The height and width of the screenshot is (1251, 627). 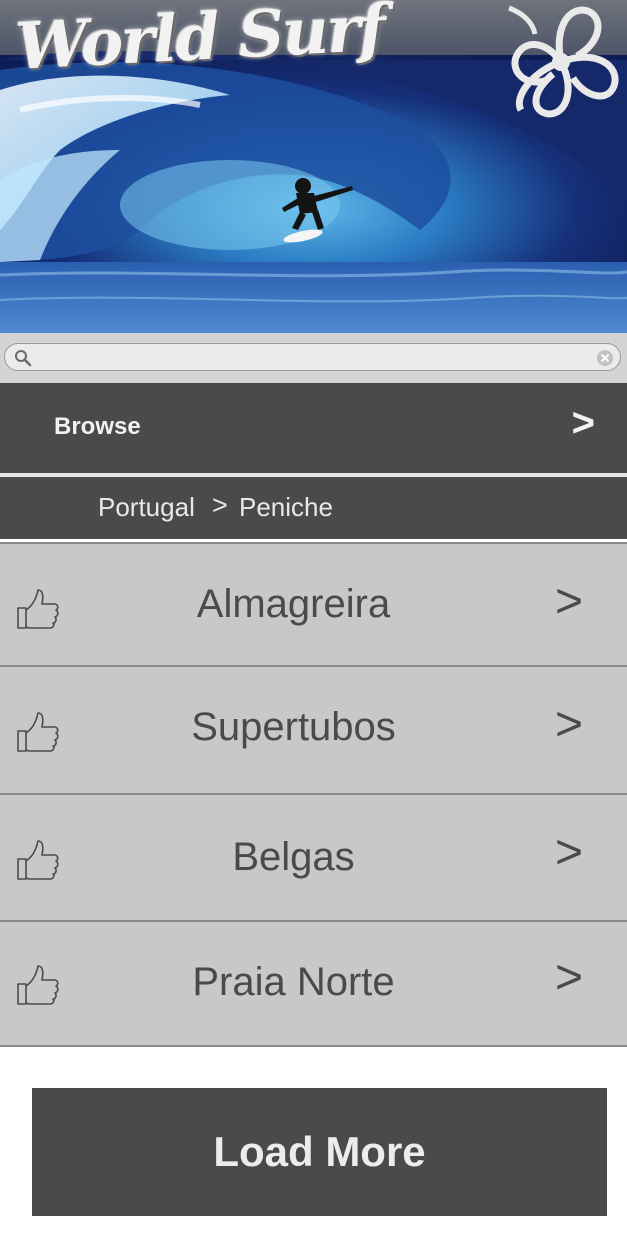 I want to click on spot-name: Praia Norte, so click(x=293, y=982).